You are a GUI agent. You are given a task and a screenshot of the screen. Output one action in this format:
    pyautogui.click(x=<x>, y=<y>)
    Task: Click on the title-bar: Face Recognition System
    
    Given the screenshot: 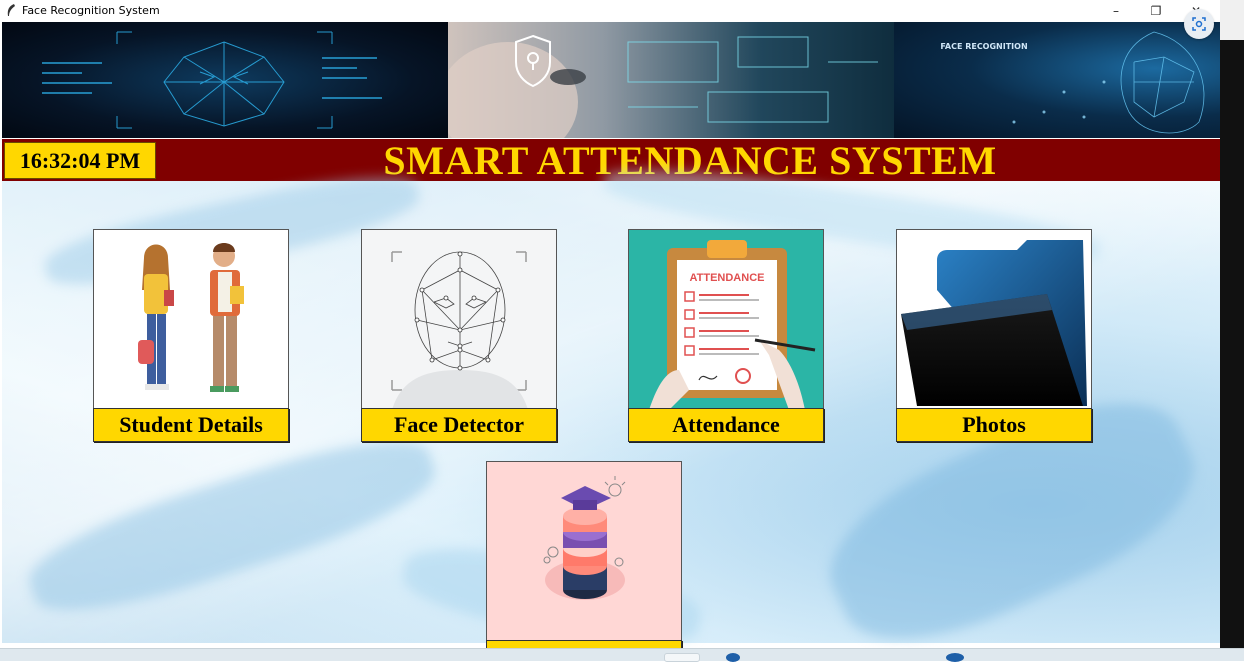 What is the action you would take?
    pyautogui.click(x=610, y=10)
    